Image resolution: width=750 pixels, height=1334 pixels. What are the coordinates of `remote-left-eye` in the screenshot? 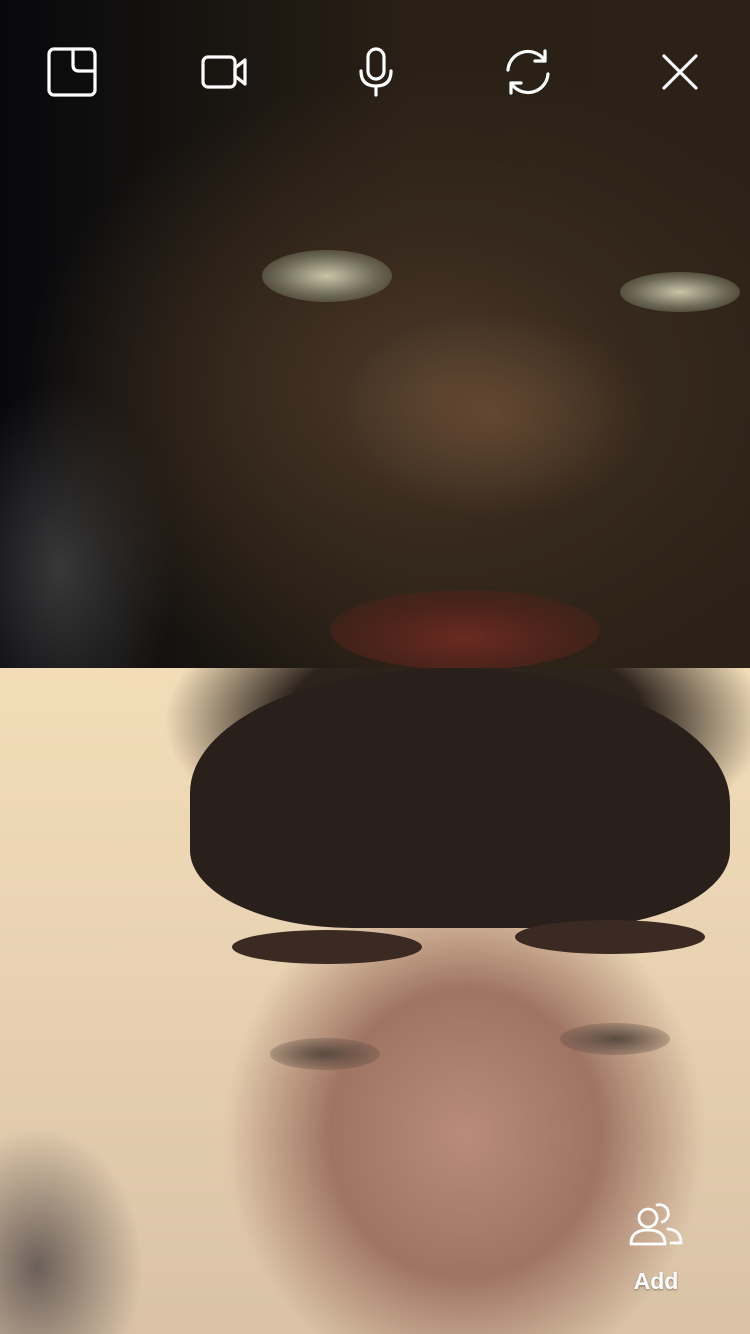 It's located at (327, 276).